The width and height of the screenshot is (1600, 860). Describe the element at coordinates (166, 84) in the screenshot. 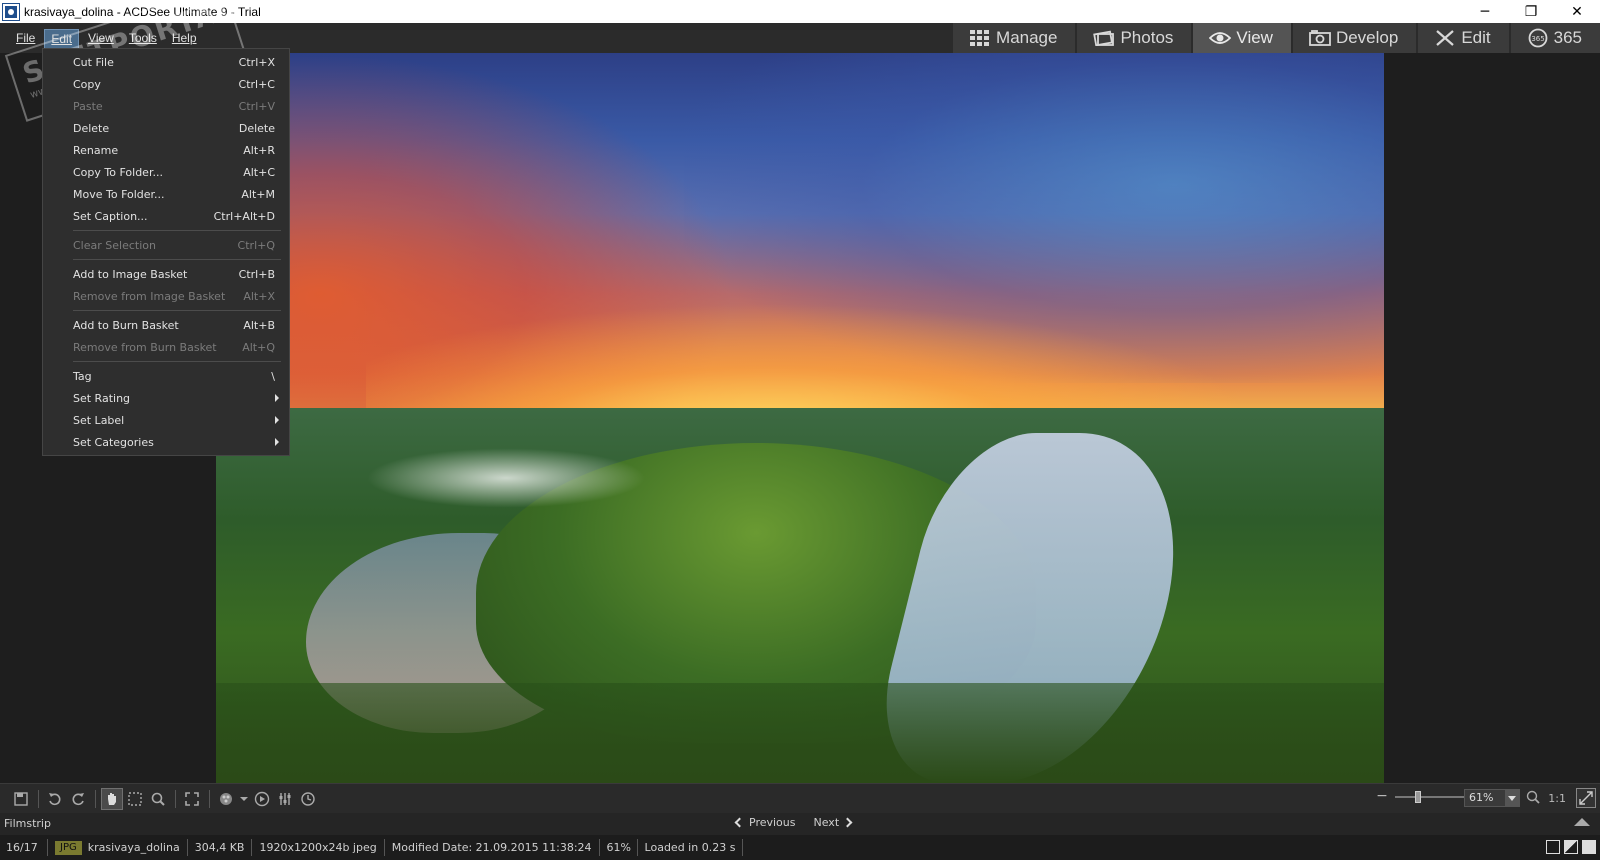

I see `menu-item-copy: Copy Ctrl+C` at that location.